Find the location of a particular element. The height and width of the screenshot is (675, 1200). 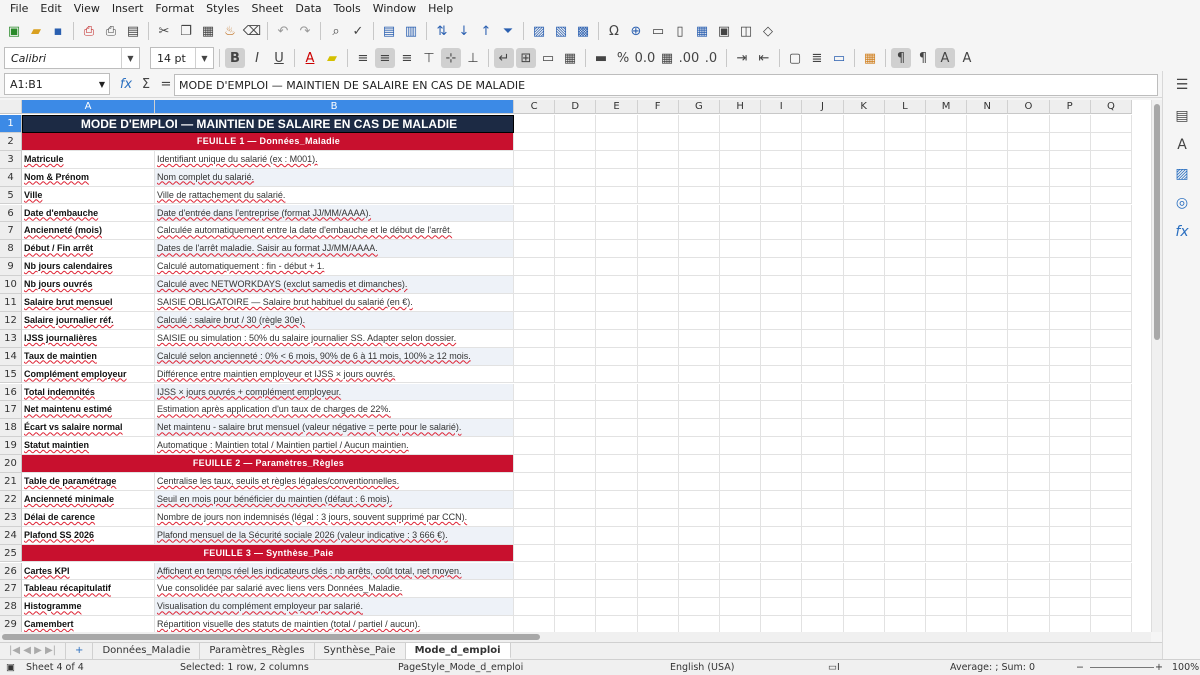

label-cell: Statut maintien is located at coordinates (88, 446).